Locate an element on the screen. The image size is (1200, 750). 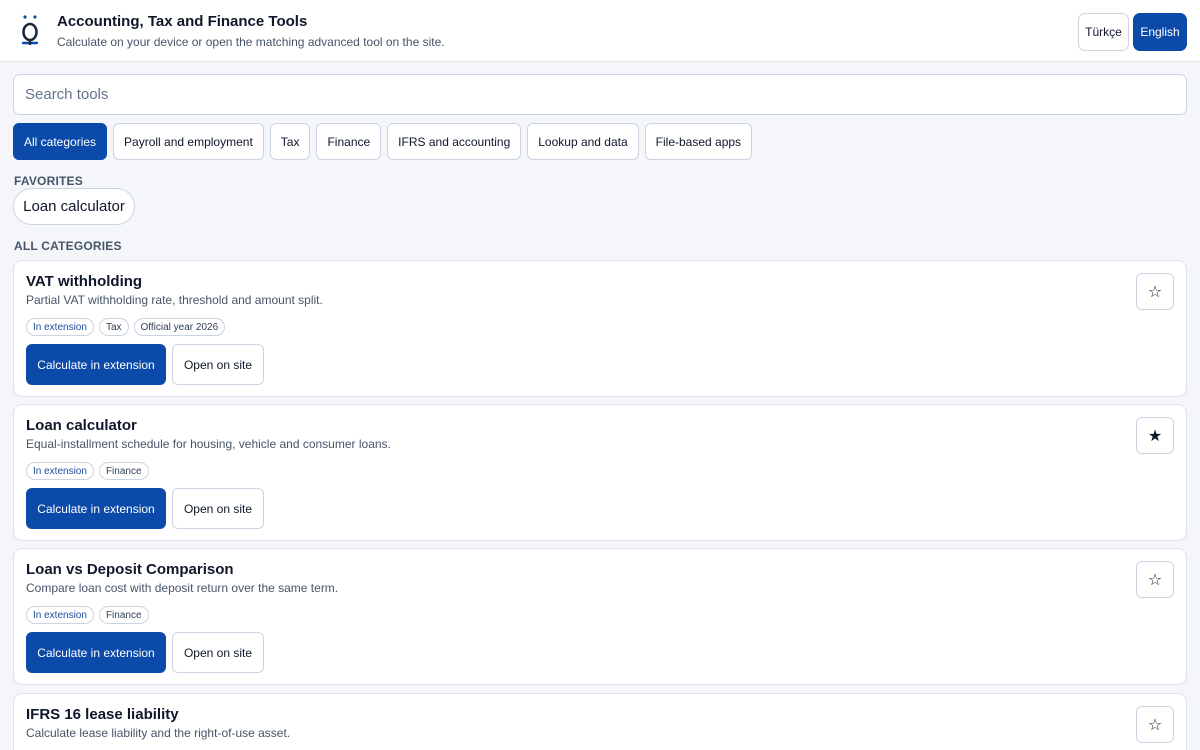
category-chip-finance: Finance is located at coordinates (349, 141).